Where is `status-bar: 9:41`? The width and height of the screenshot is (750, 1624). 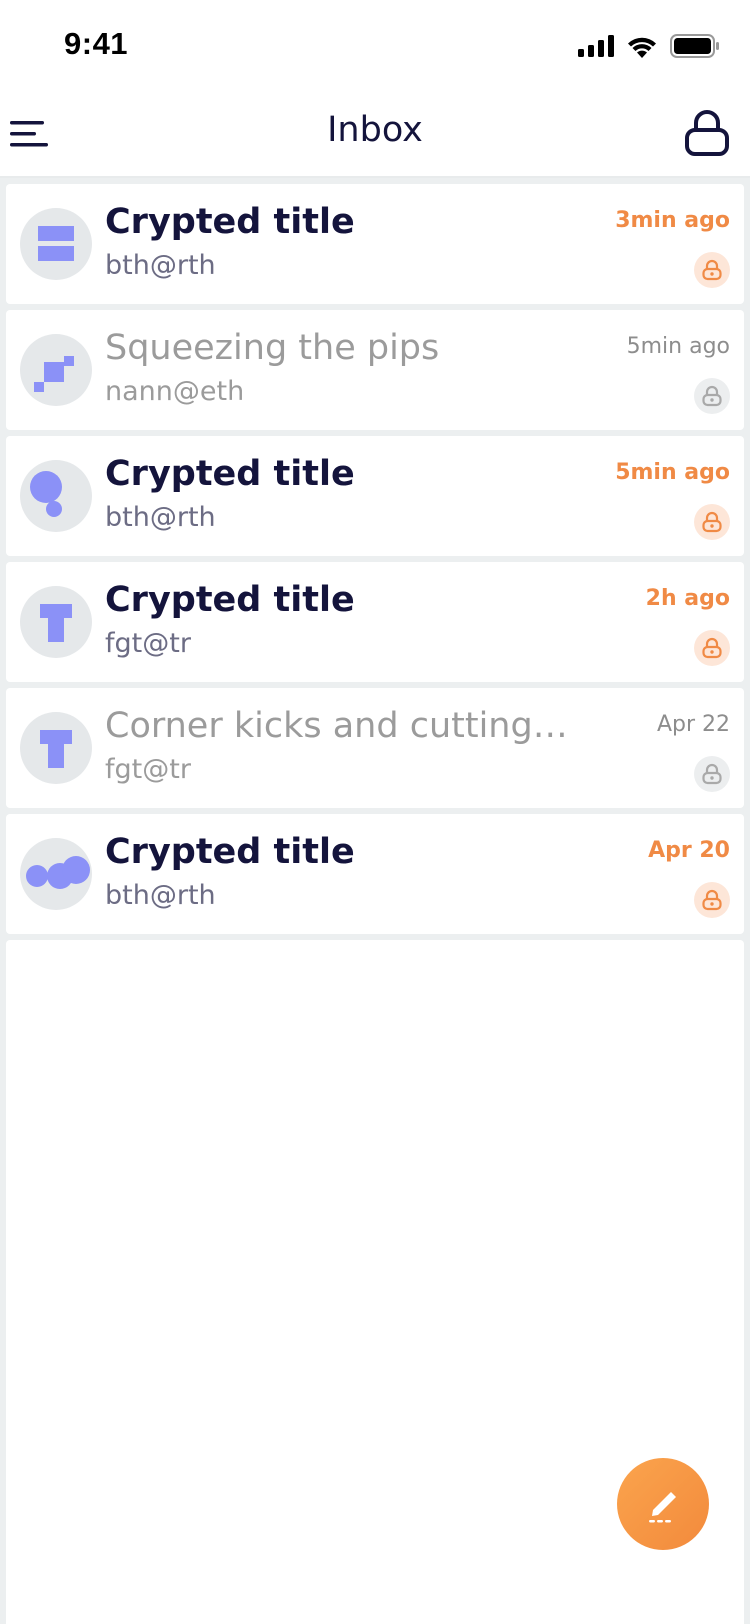
status-bar: 9:41 is located at coordinates (375, 46).